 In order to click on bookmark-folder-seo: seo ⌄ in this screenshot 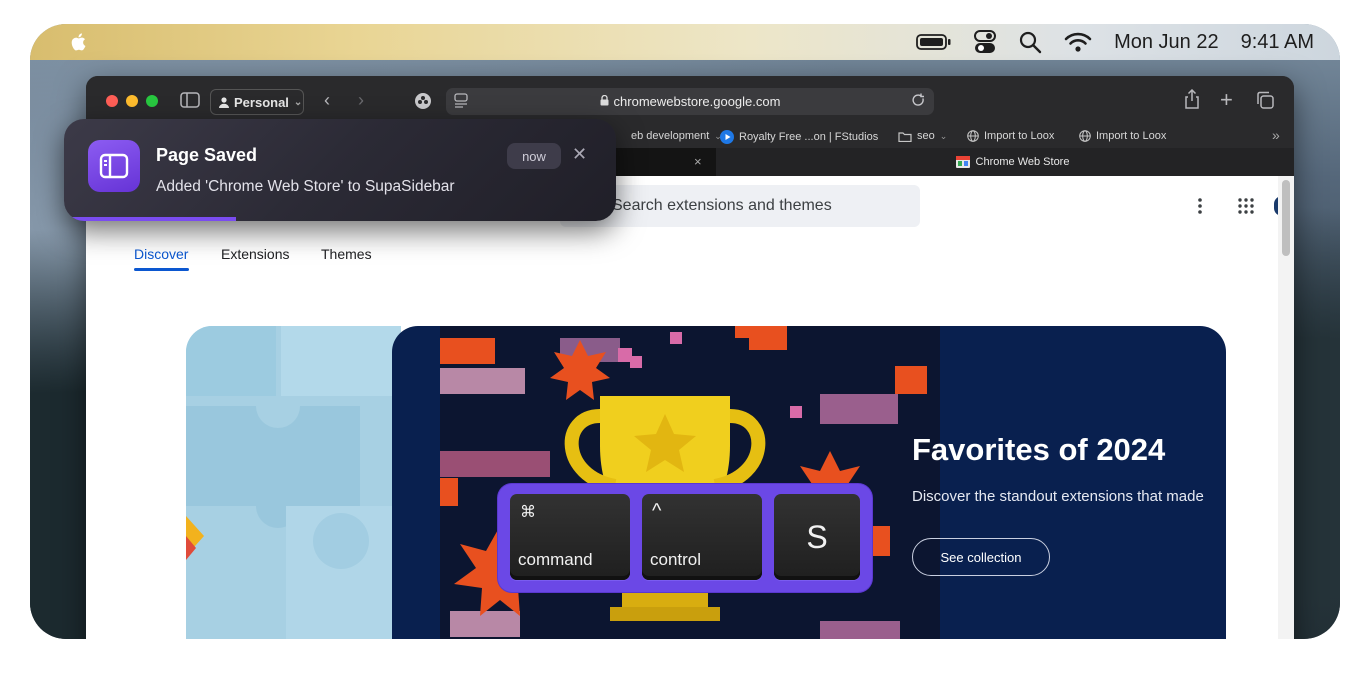, I will do `click(922, 136)`.